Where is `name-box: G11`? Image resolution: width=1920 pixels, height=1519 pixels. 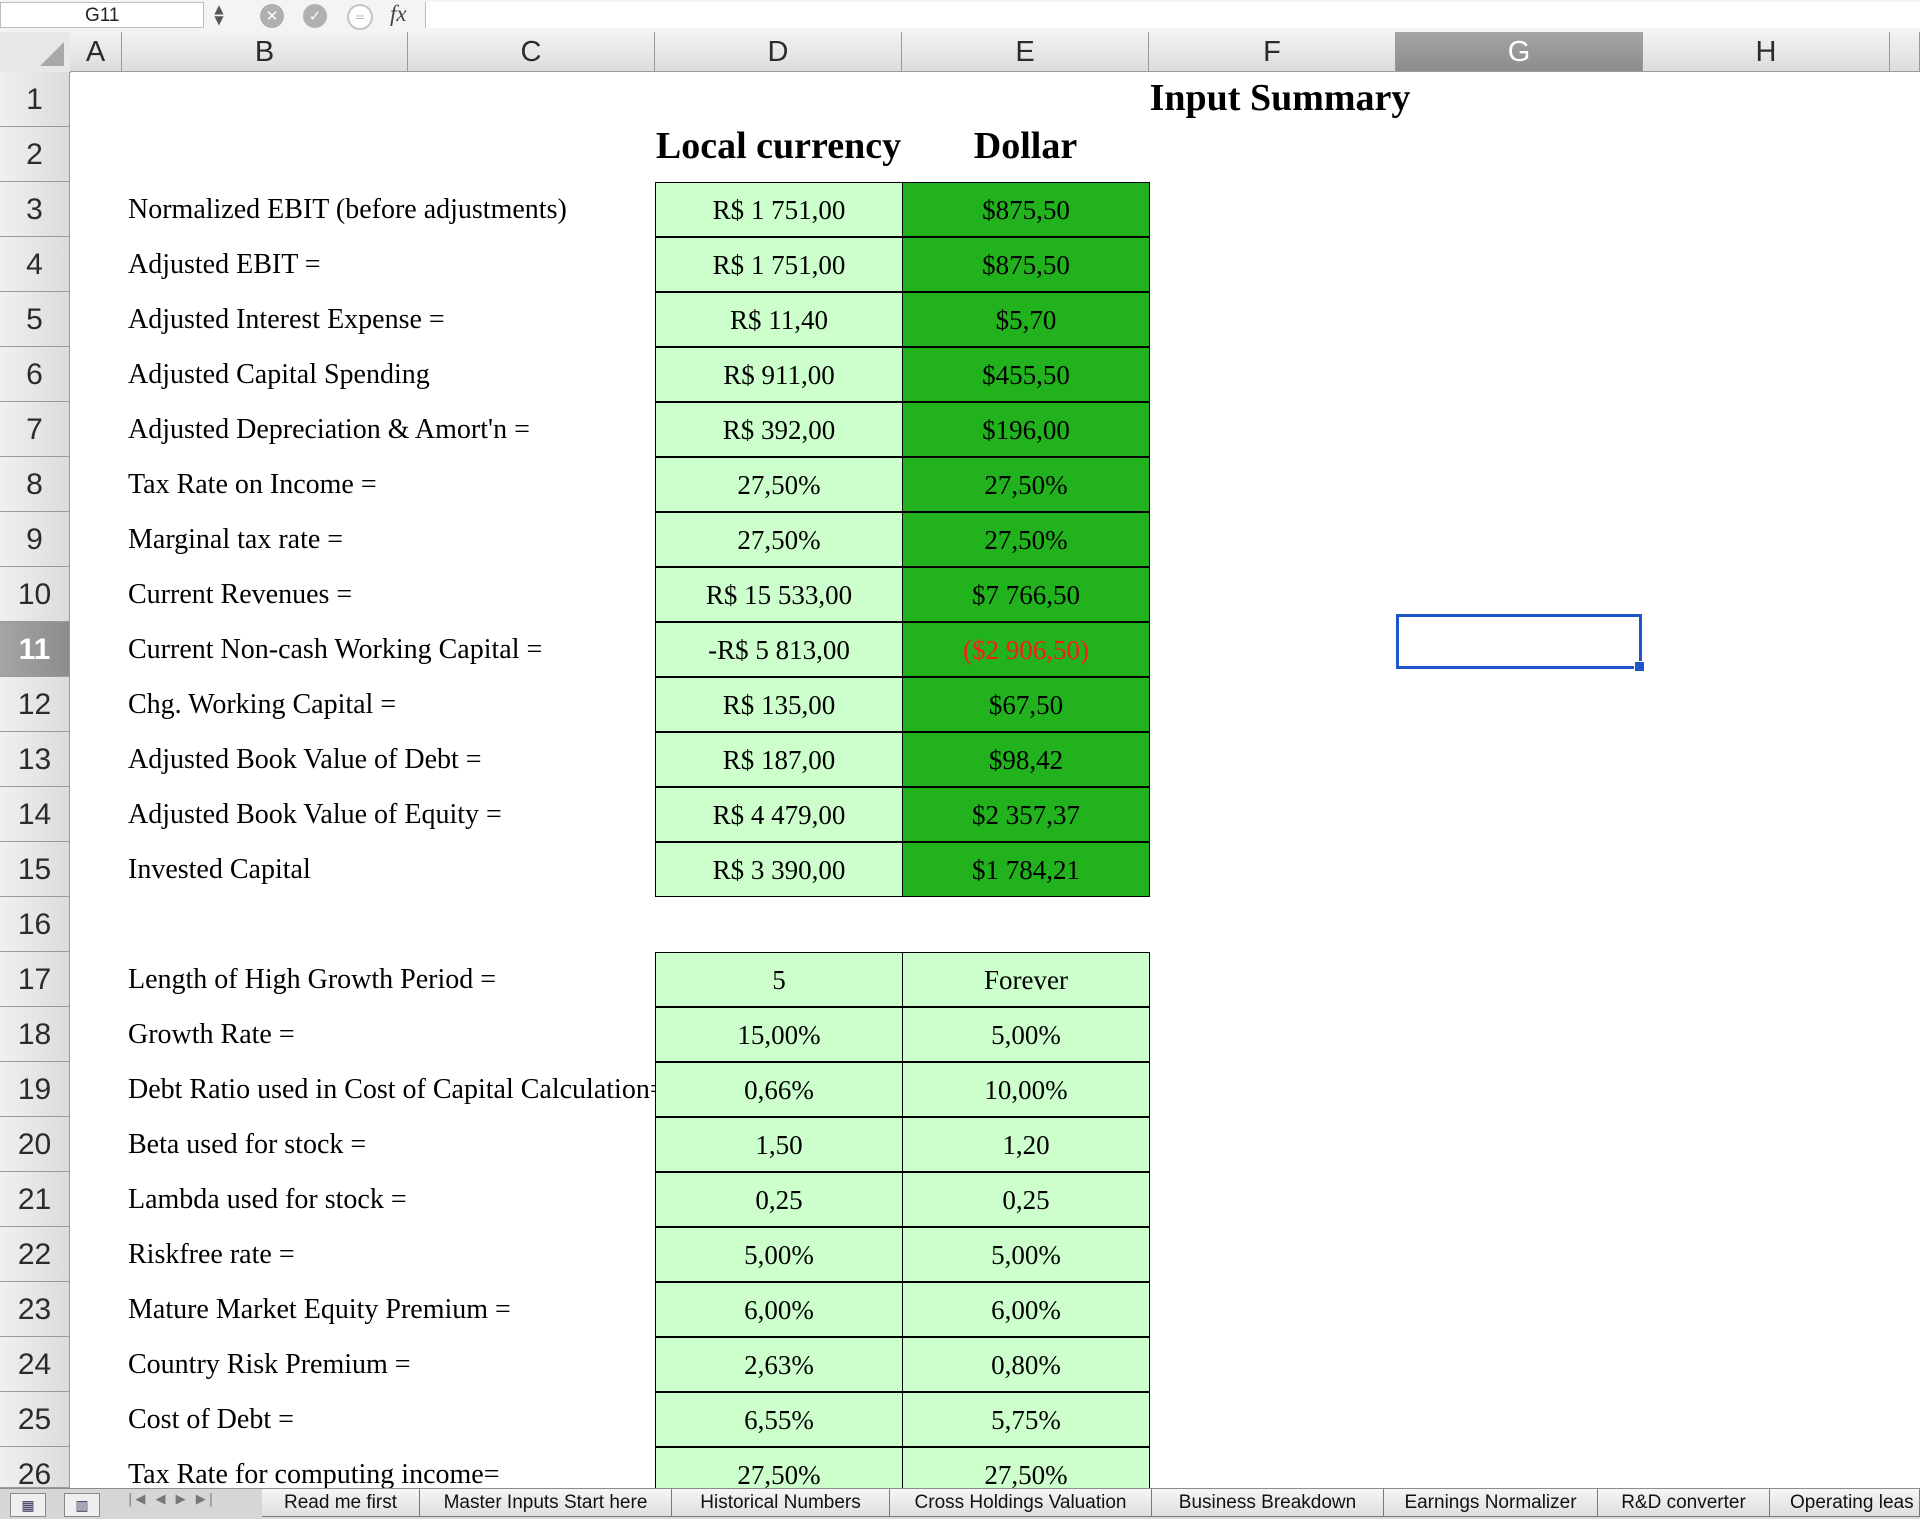
name-box: G11 is located at coordinates (102, 15).